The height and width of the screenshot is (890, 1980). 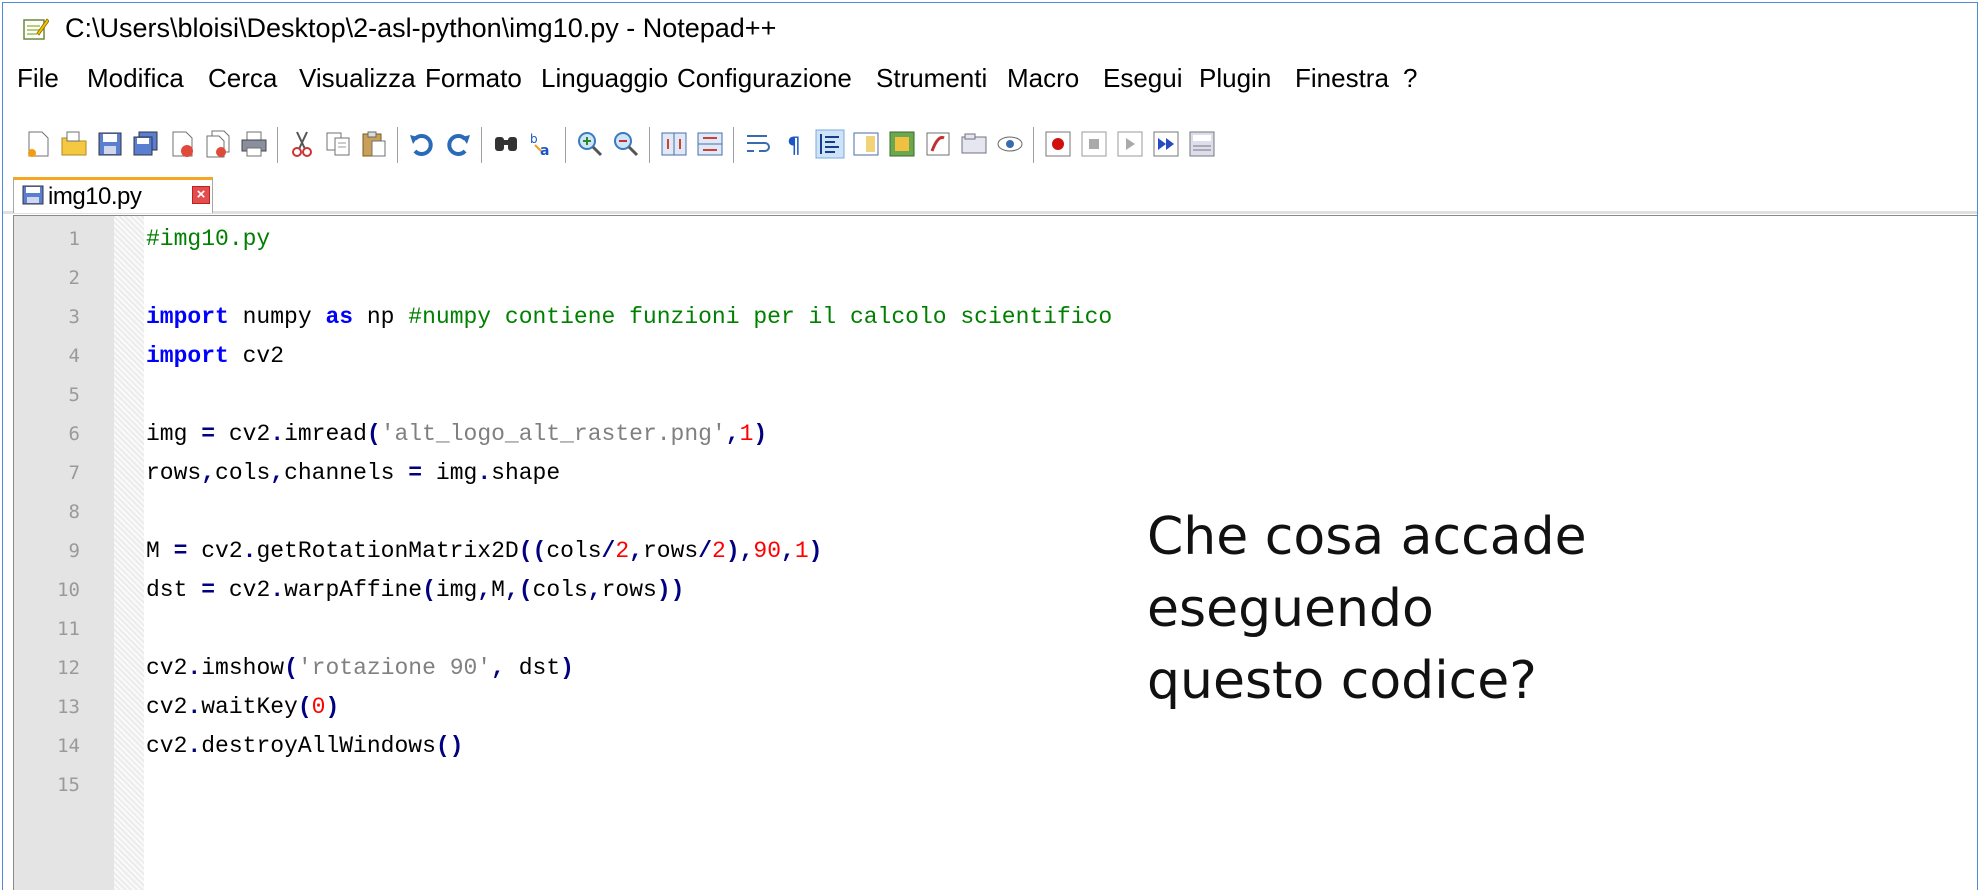 I want to click on menu-macro: Macro, so click(x=1043, y=78).